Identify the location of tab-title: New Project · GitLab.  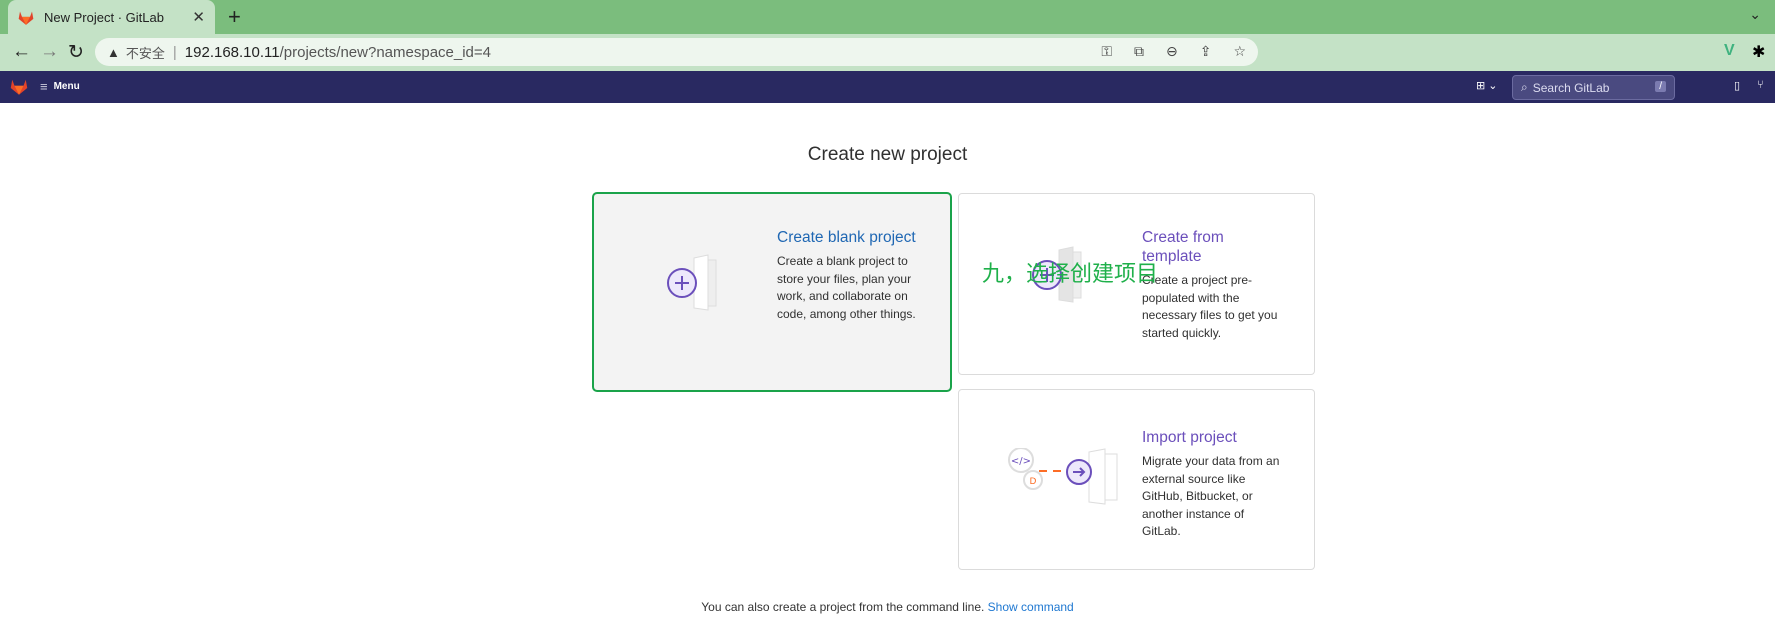
(104, 17).